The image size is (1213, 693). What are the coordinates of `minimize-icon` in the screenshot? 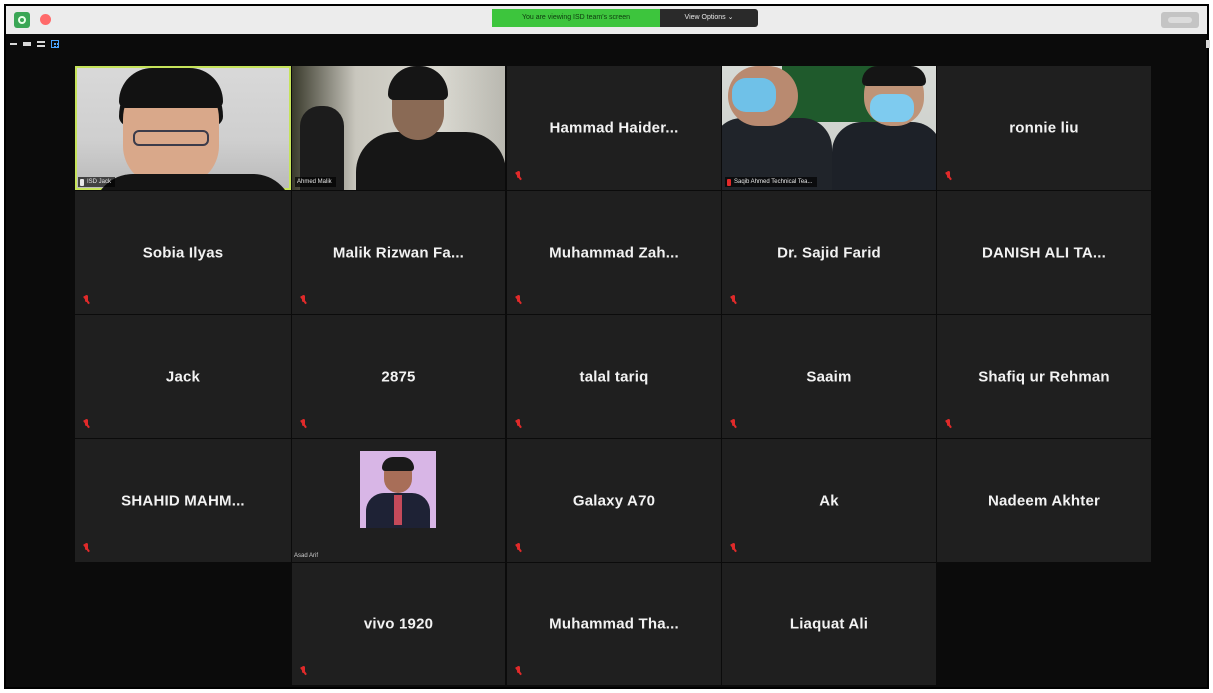 It's located at (13, 44).